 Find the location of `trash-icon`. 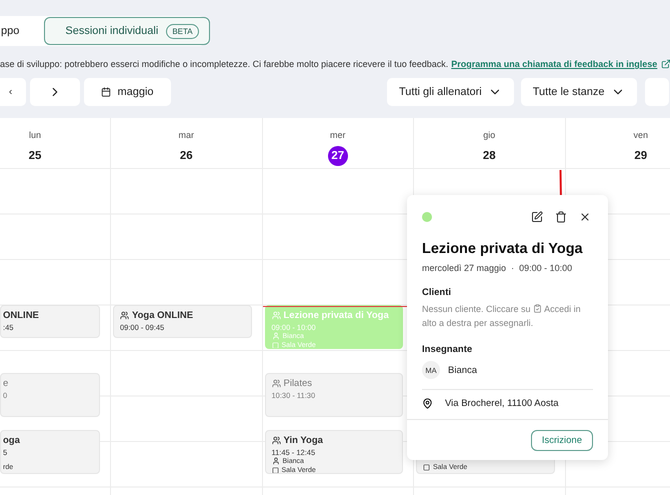

trash-icon is located at coordinates (561, 217).